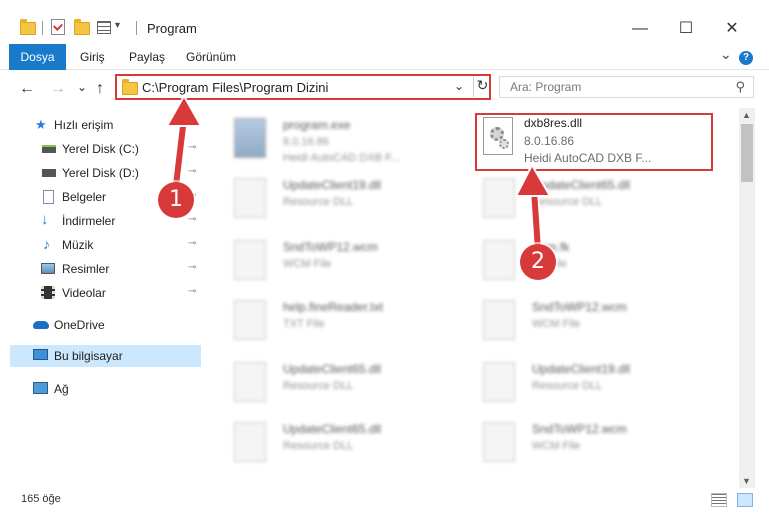  Describe the element at coordinates (40, 354) in the screenshot. I see `computer-icon` at that location.